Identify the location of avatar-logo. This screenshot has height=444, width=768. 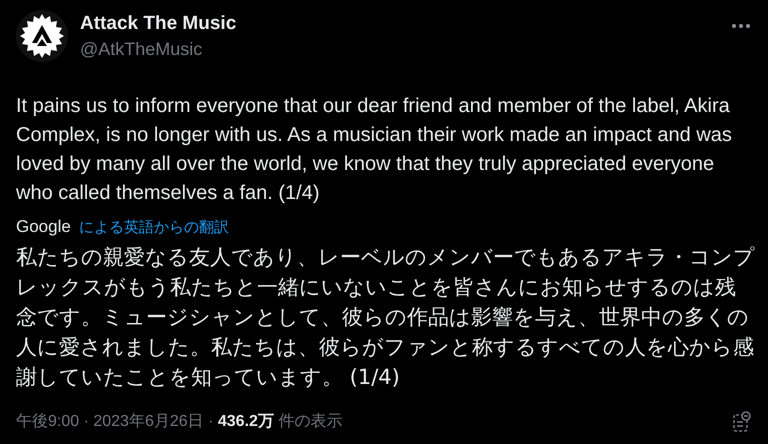
(42, 36).